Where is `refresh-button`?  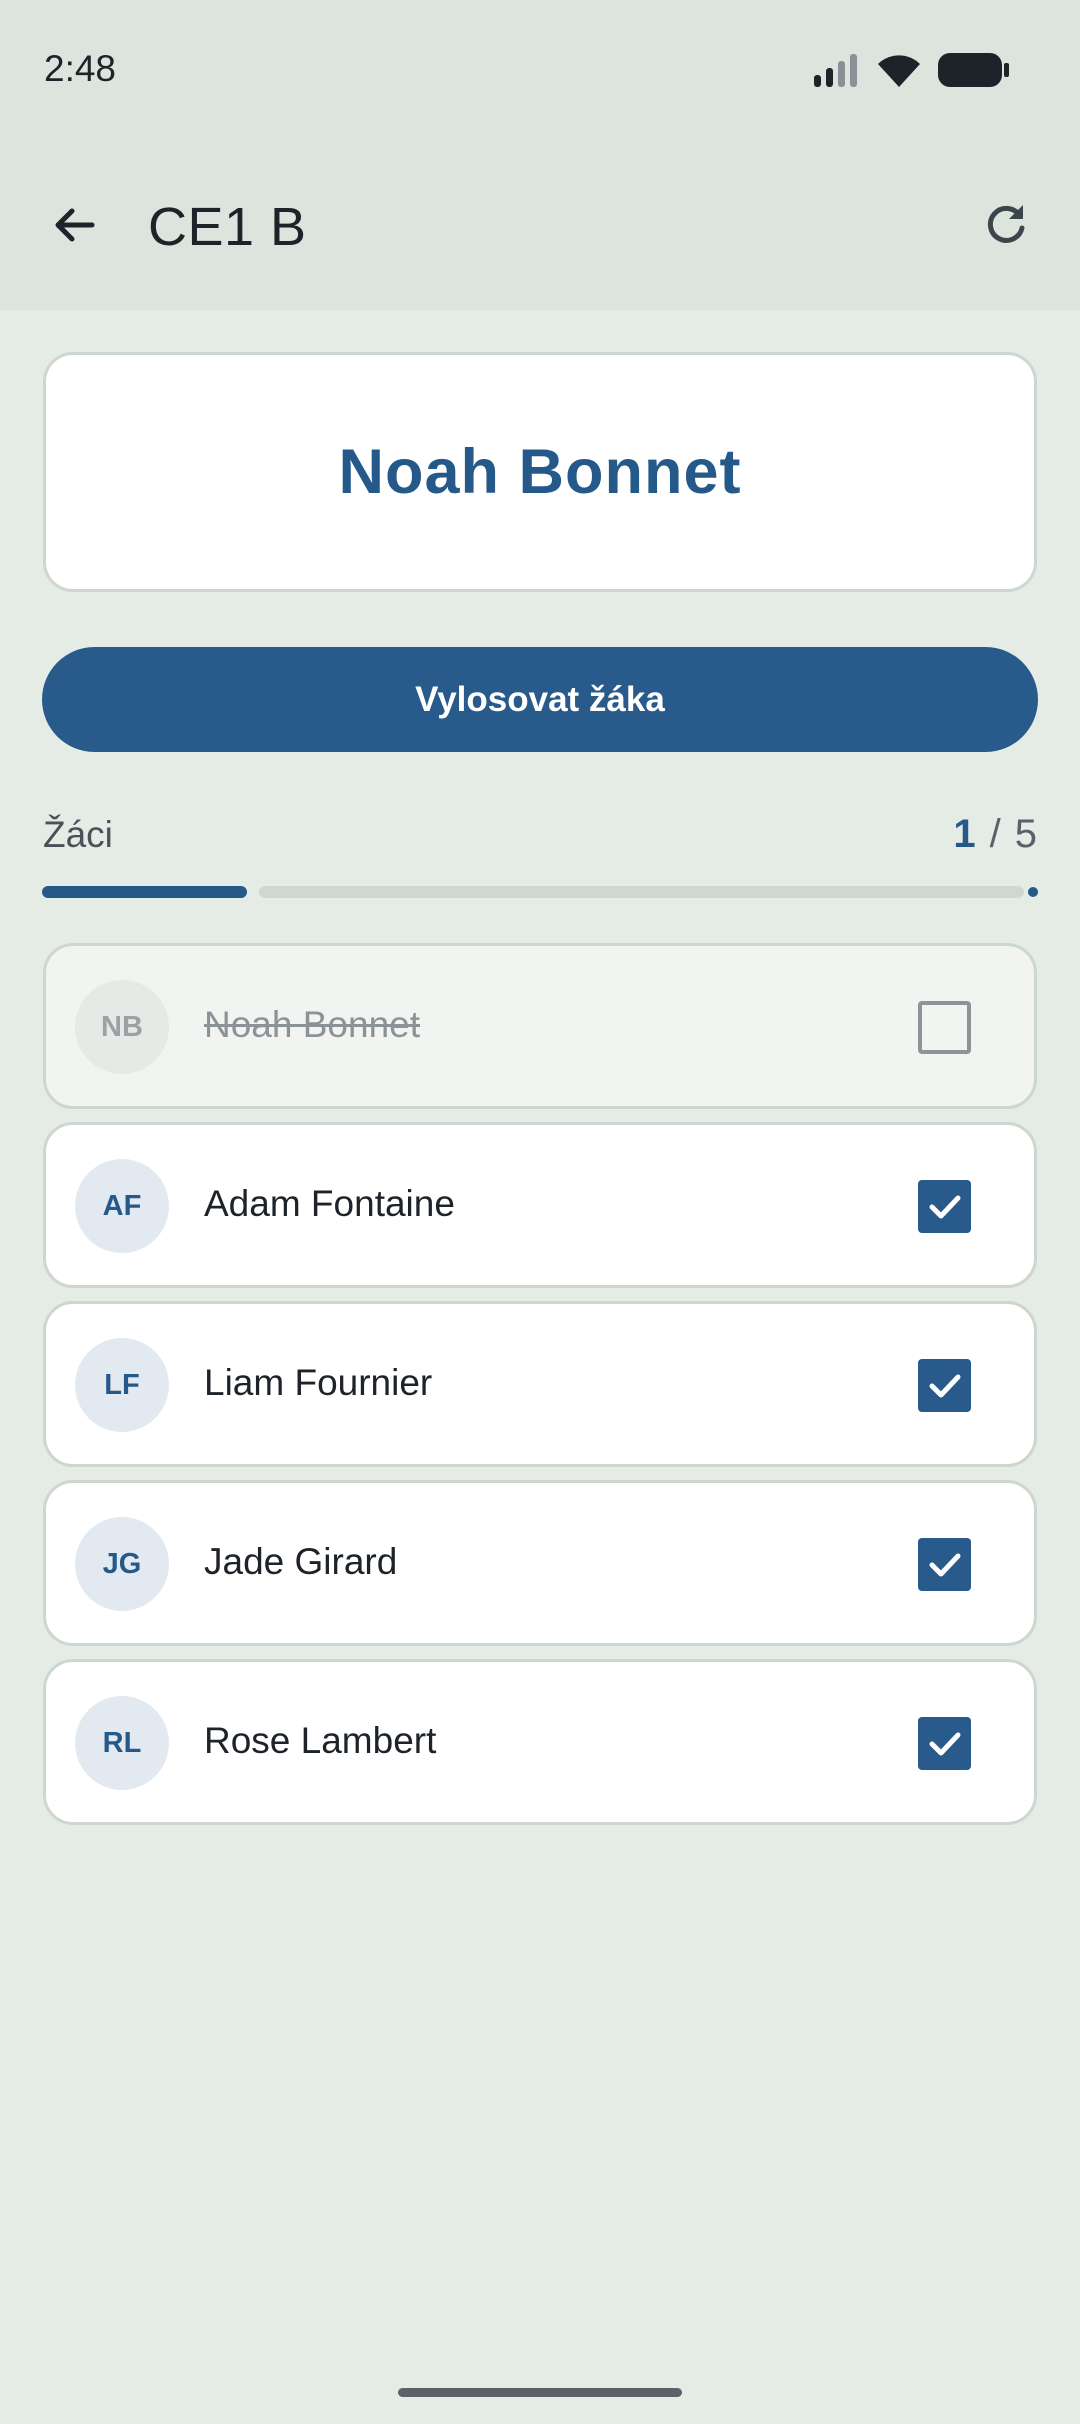 refresh-button is located at coordinates (1006, 225).